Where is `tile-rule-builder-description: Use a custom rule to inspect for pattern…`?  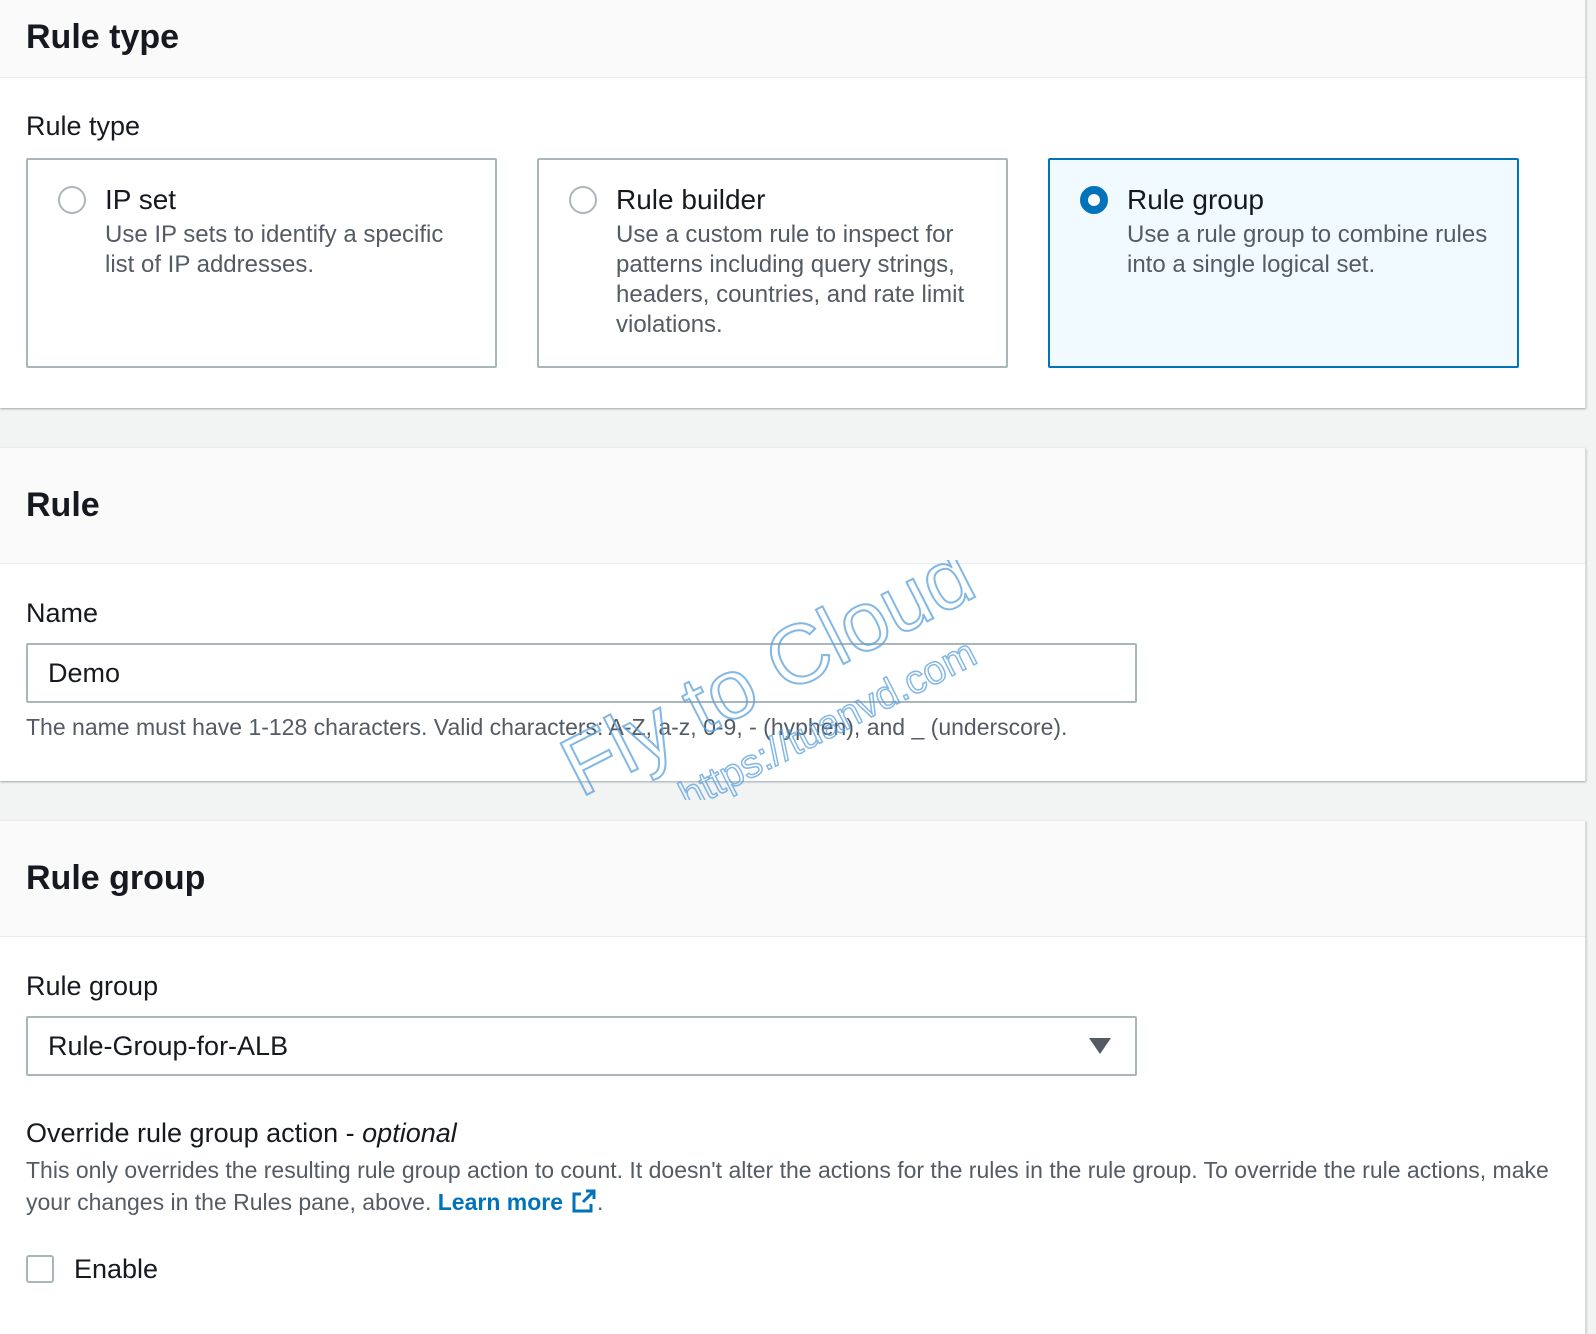 tile-rule-builder-description: Use a custom rule to inspect for pattern… is located at coordinates (790, 279).